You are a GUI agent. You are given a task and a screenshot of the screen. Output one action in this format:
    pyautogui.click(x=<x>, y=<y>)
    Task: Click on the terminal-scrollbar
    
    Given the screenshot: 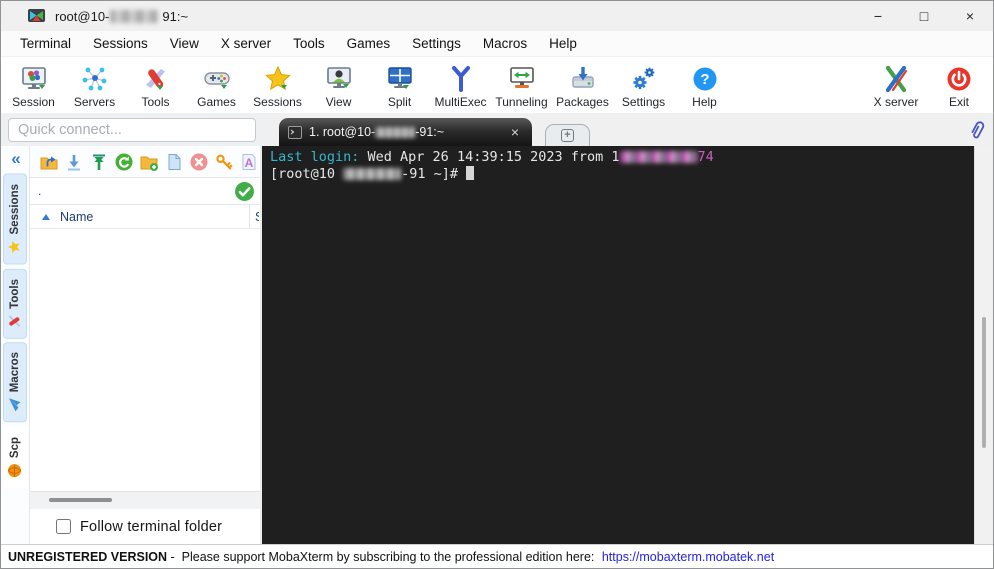 What is the action you would take?
    pyautogui.click(x=983, y=345)
    